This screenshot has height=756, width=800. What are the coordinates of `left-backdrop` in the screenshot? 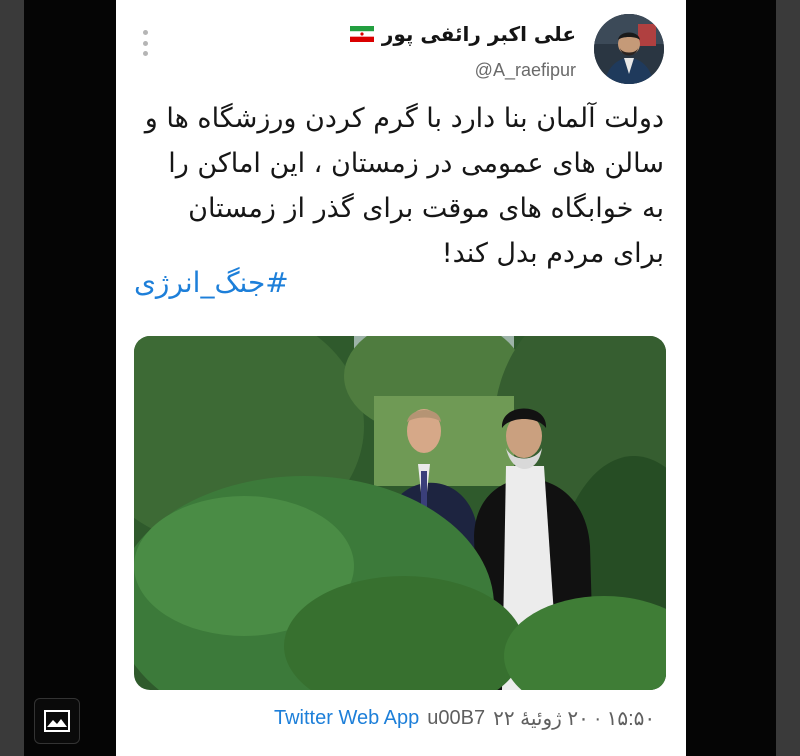 It's located at (70, 378).